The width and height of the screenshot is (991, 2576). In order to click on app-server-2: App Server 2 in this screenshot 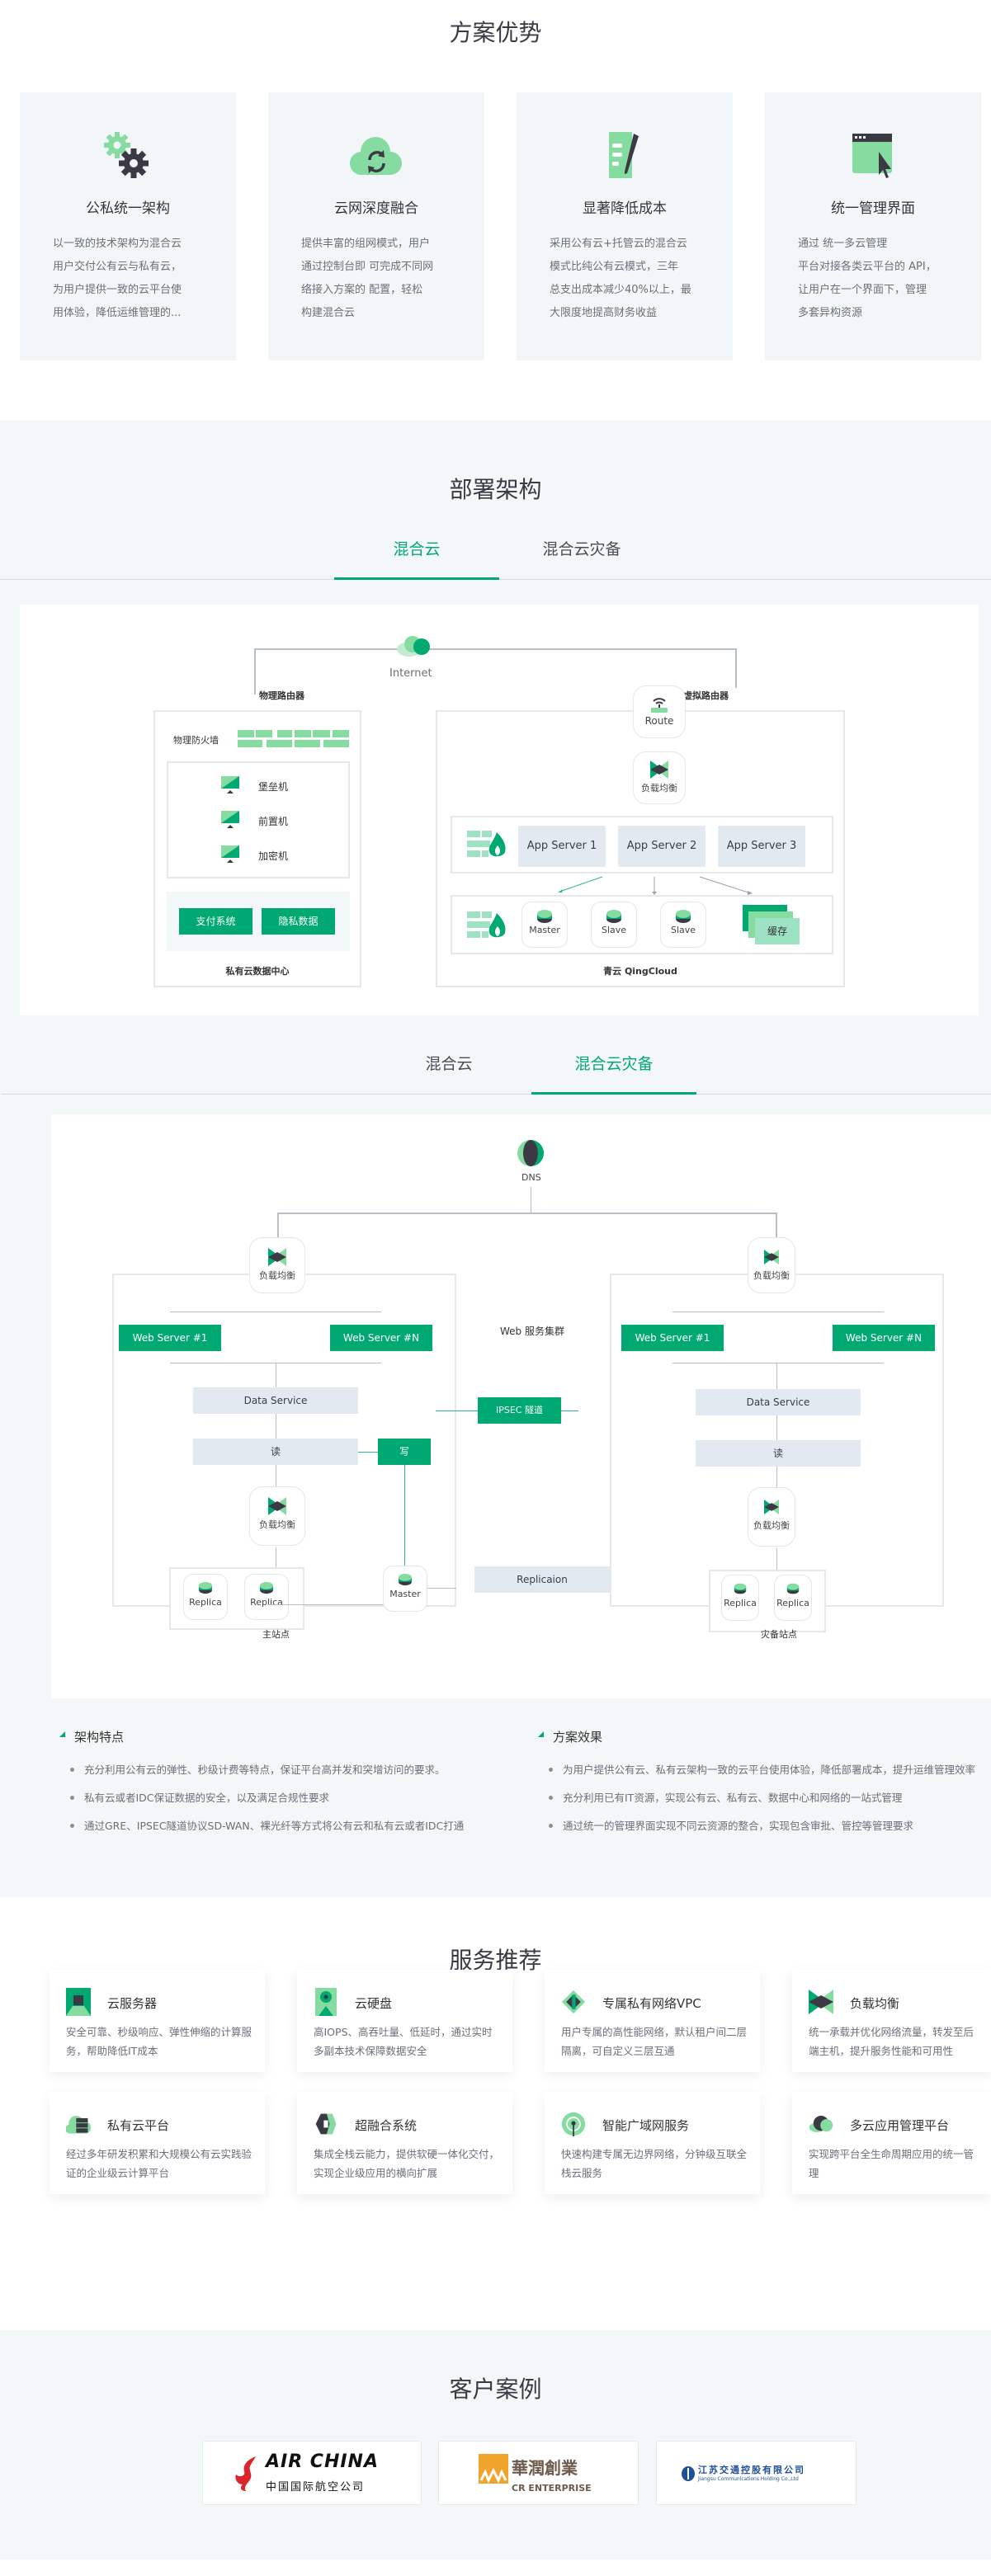, I will do `click(661, 846)`.